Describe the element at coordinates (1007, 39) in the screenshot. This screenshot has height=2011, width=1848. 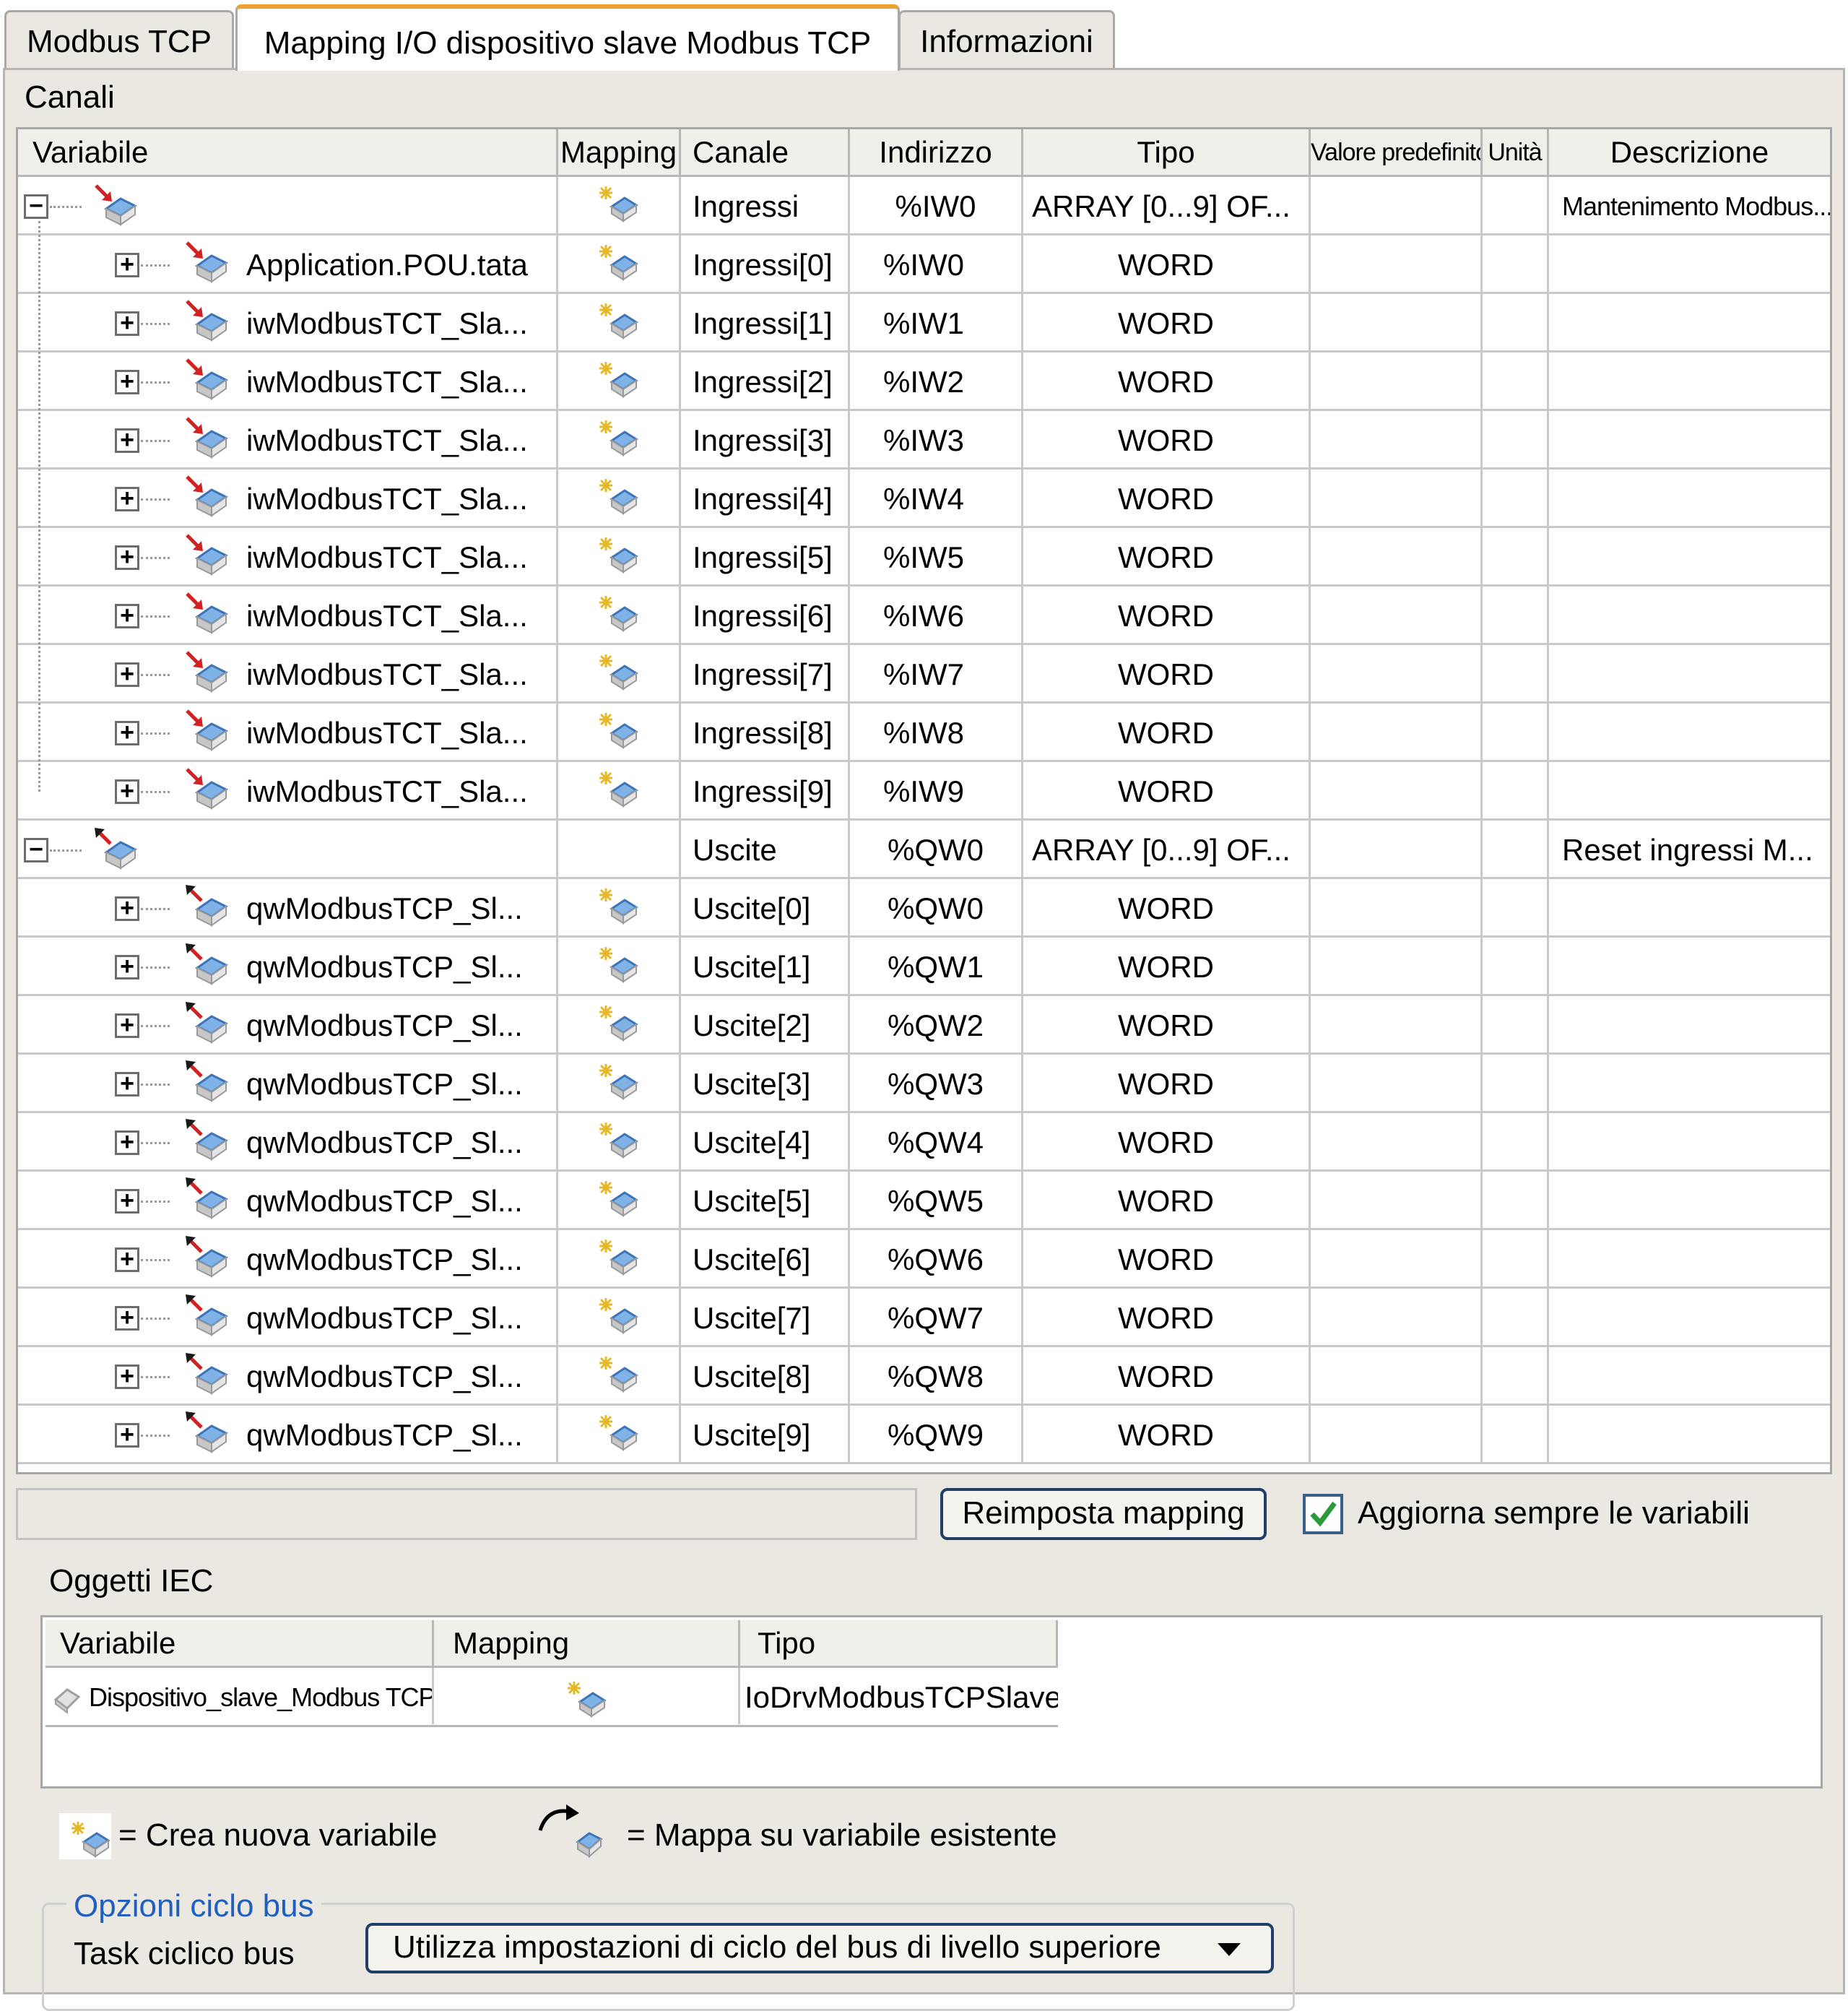
I see `tab-informazioni: Informazioni` at that location.